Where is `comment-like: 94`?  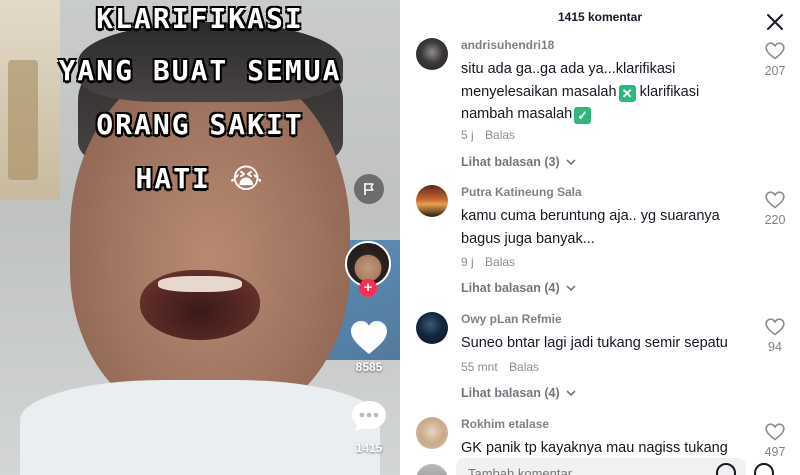 comment-like: 94 is located at coordinates (775, 336).